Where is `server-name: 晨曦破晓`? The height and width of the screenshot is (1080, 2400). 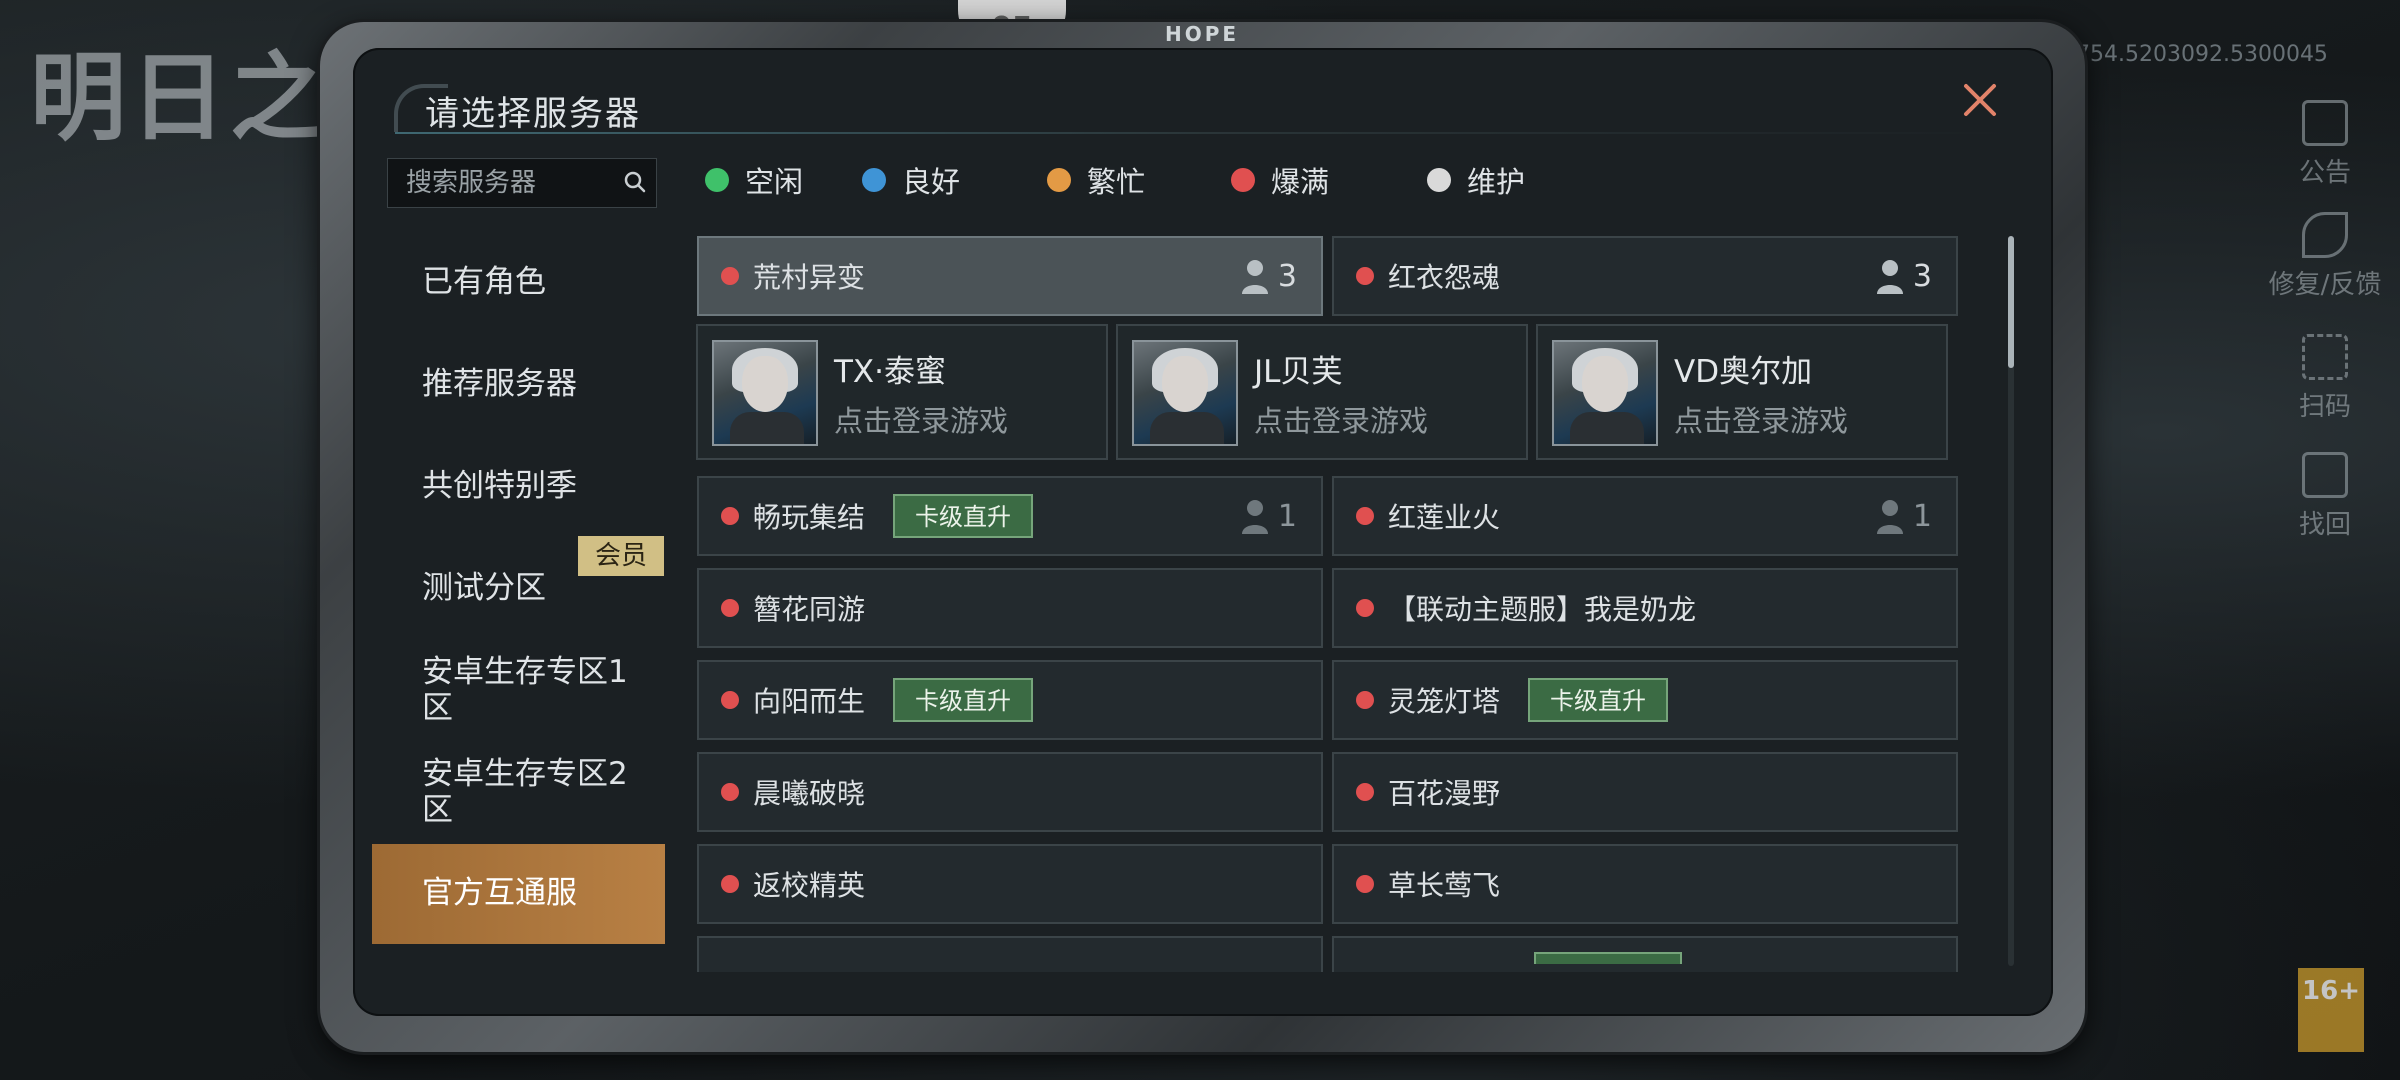 server-name: 晨曦破晓 is located at coordinates (809, 793).